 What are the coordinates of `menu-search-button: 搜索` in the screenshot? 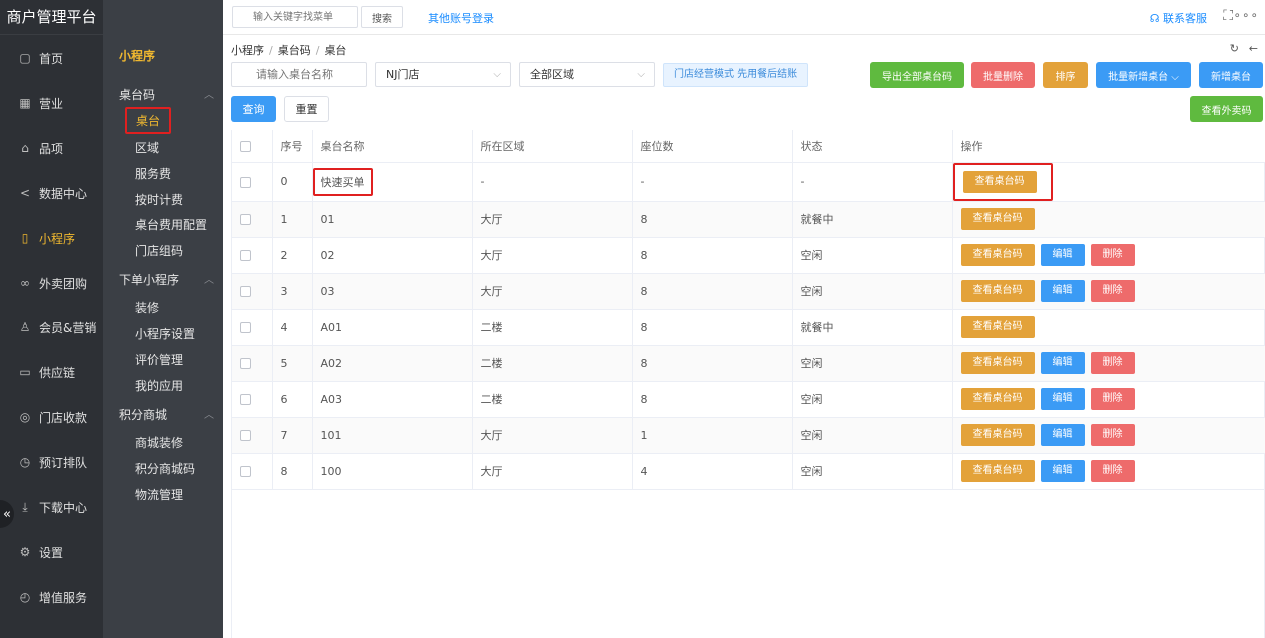 It's located at (382, 17).